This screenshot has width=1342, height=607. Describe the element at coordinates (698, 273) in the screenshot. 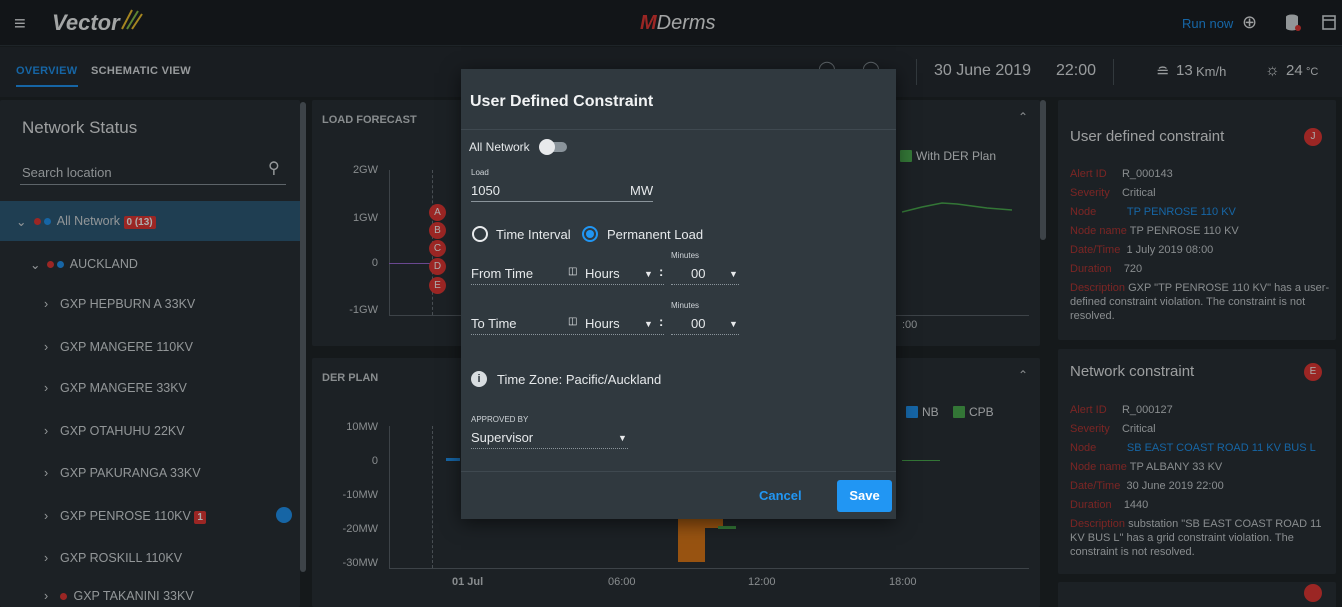

I see `from-minutes-select: 00` at that location.